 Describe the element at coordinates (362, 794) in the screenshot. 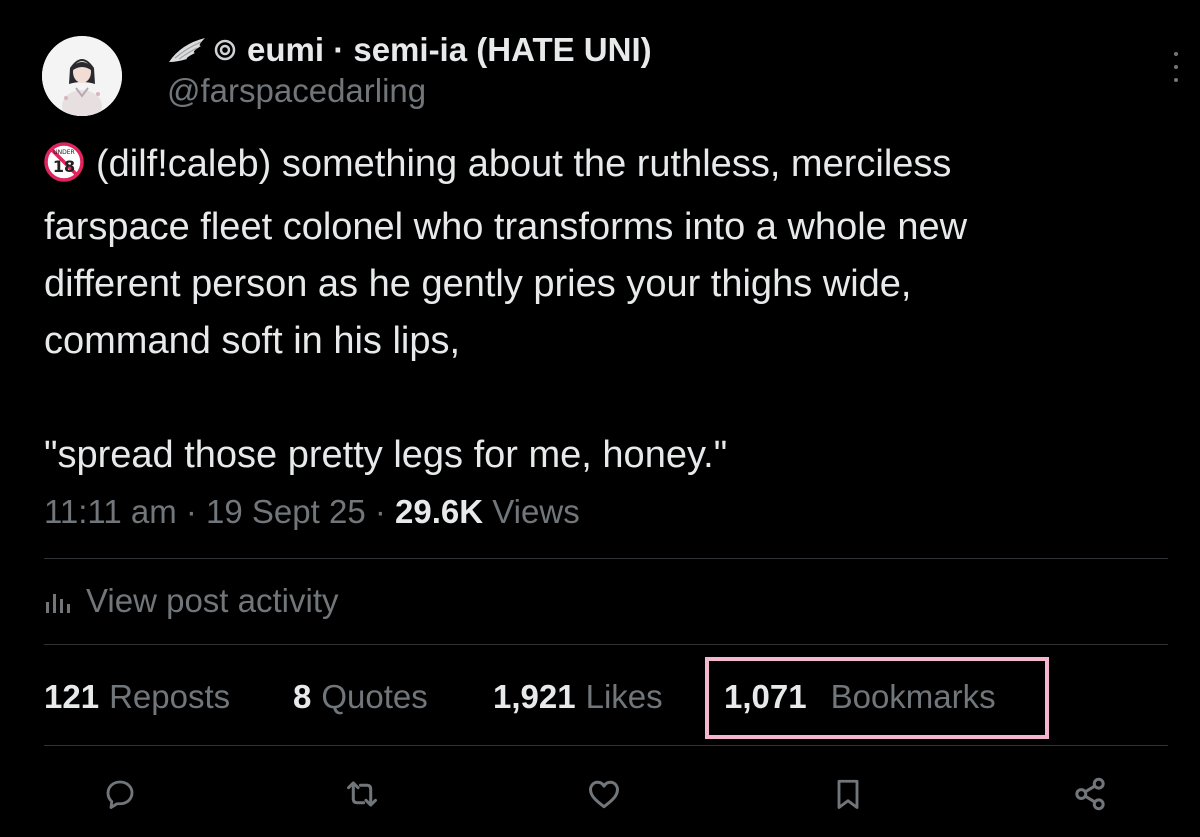

I see `repost-icon` at that location.